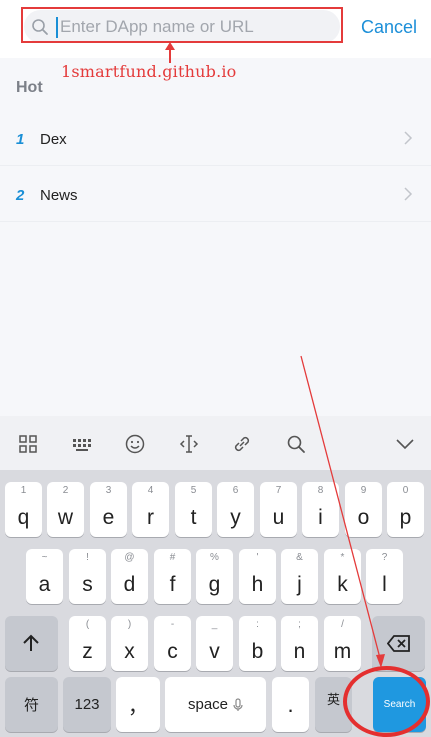 The image size is (431, 737). I want to click on hot-item-dex: 1 Dex, so click(215, 138).